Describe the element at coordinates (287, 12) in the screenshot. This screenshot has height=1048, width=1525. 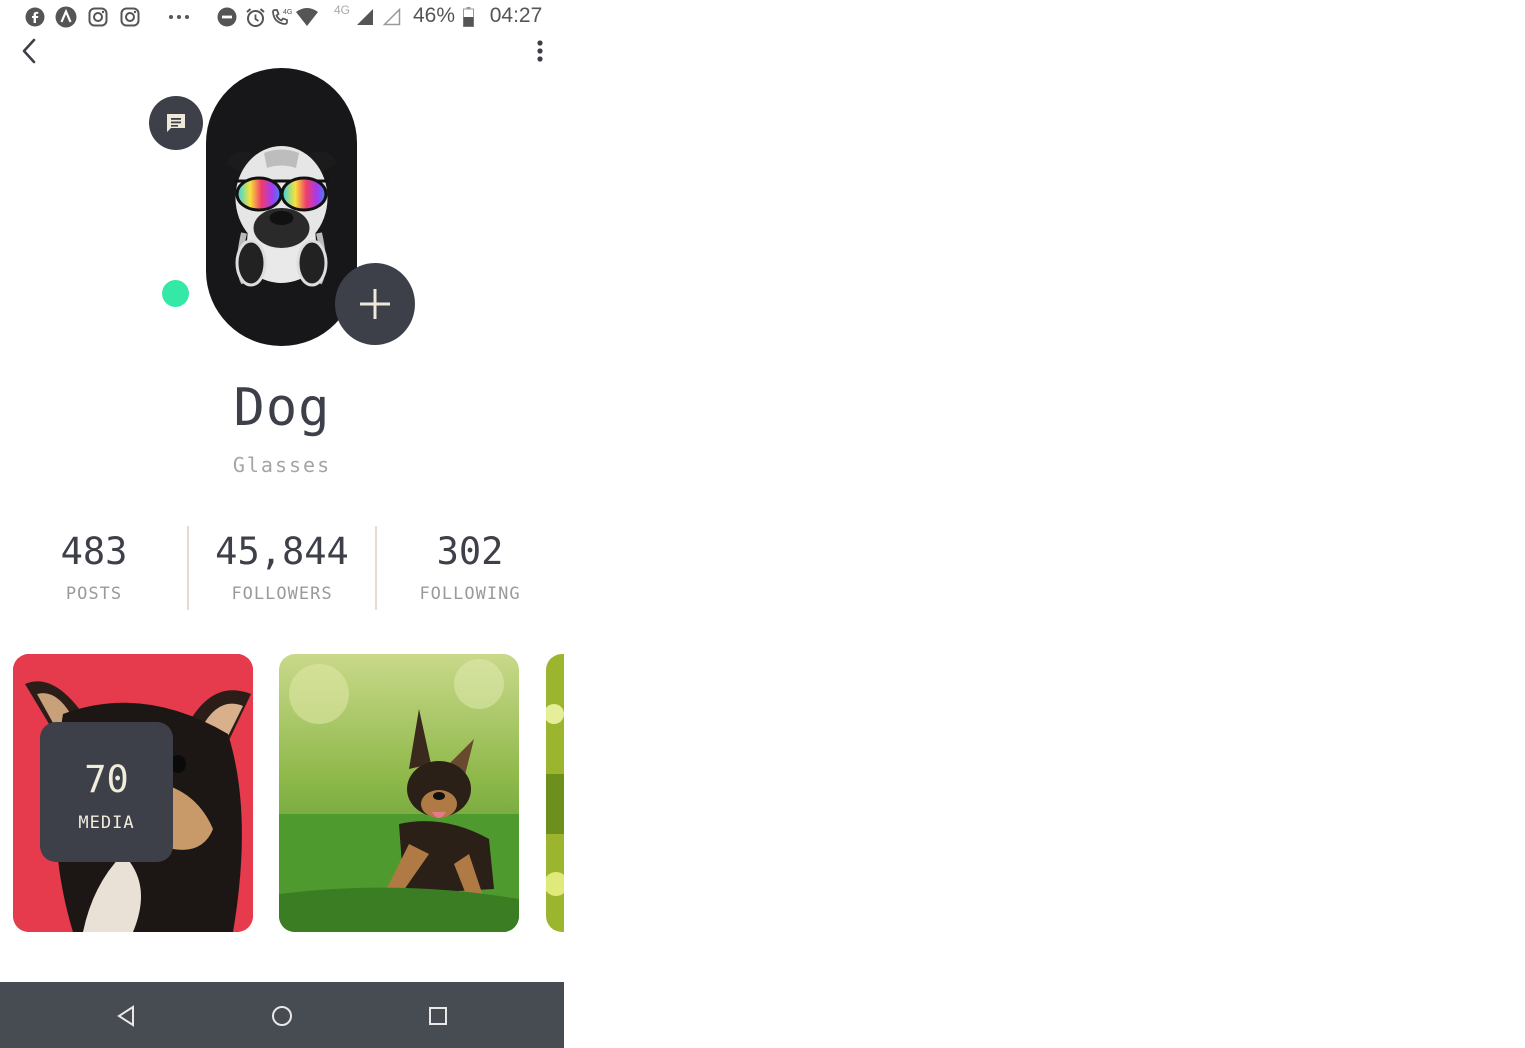
I see `svg-text: 4G` at that location.